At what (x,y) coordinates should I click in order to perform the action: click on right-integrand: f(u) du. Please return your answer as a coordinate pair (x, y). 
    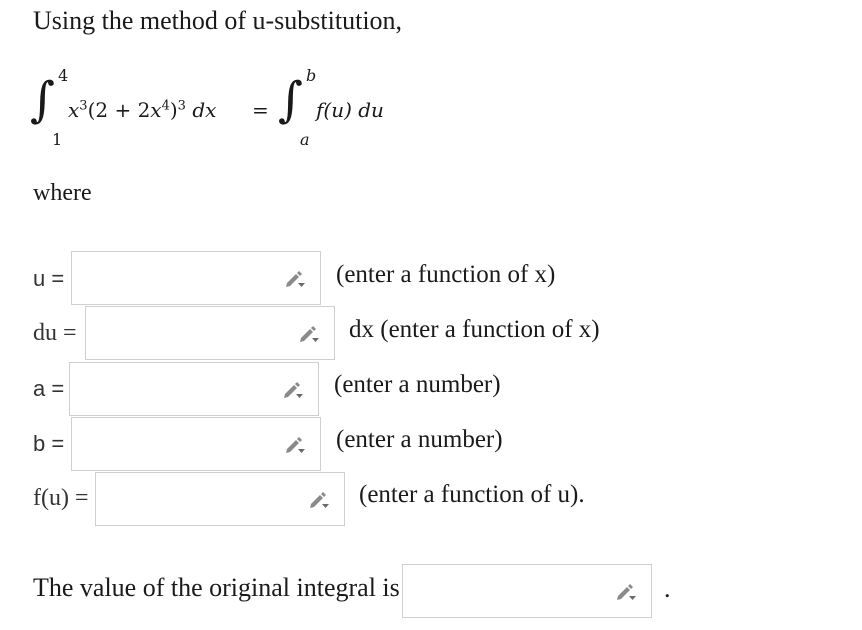
    Looking at the image, I should click on (350, 110).